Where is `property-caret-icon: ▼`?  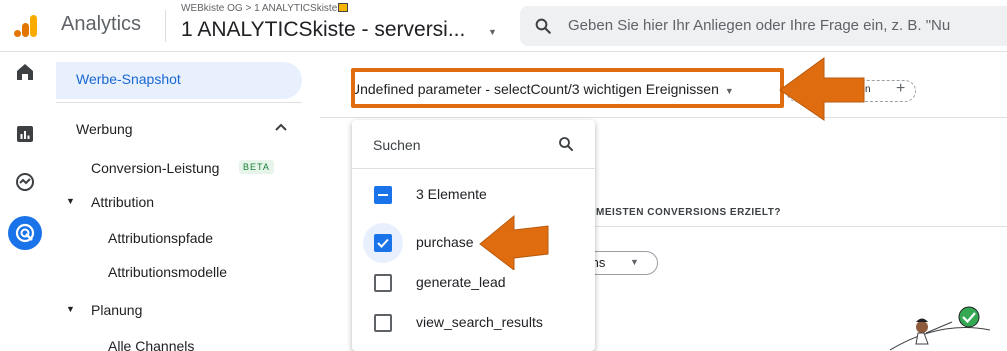
property-caret-icon: ▼ is located at coordinates (492, 32).